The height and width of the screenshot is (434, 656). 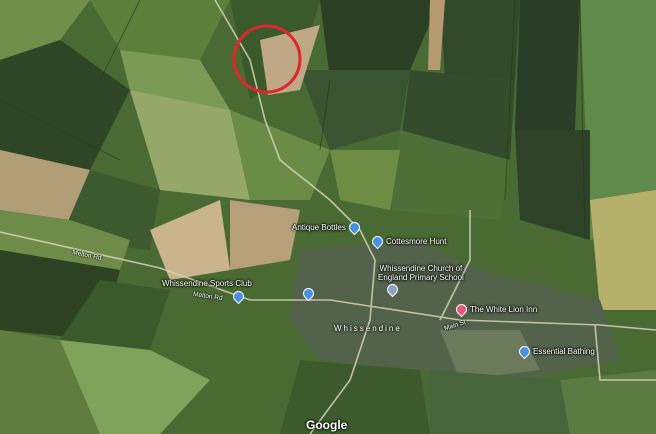 What do you see at coordinates (319, 227) in the screenshot?
I see `poi-label: Antique Bottles` at bounding box center [319, 227].